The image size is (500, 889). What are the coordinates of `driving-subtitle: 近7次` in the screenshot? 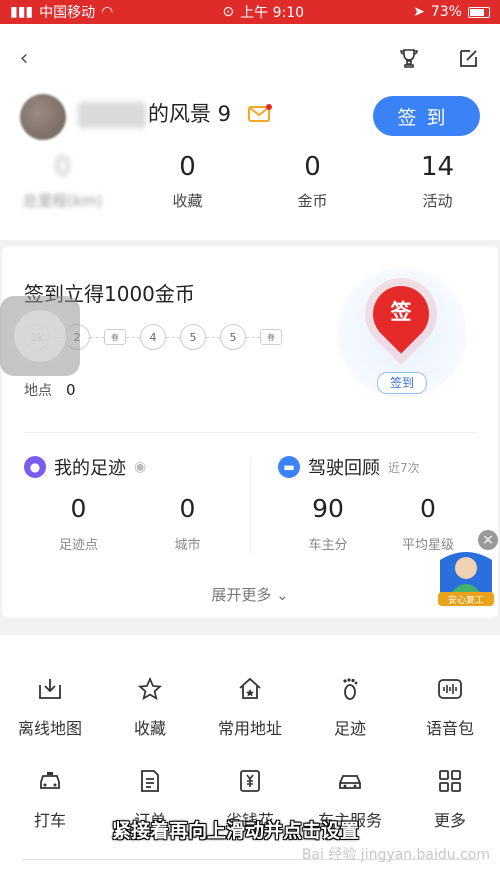 It's located at (404, 467).